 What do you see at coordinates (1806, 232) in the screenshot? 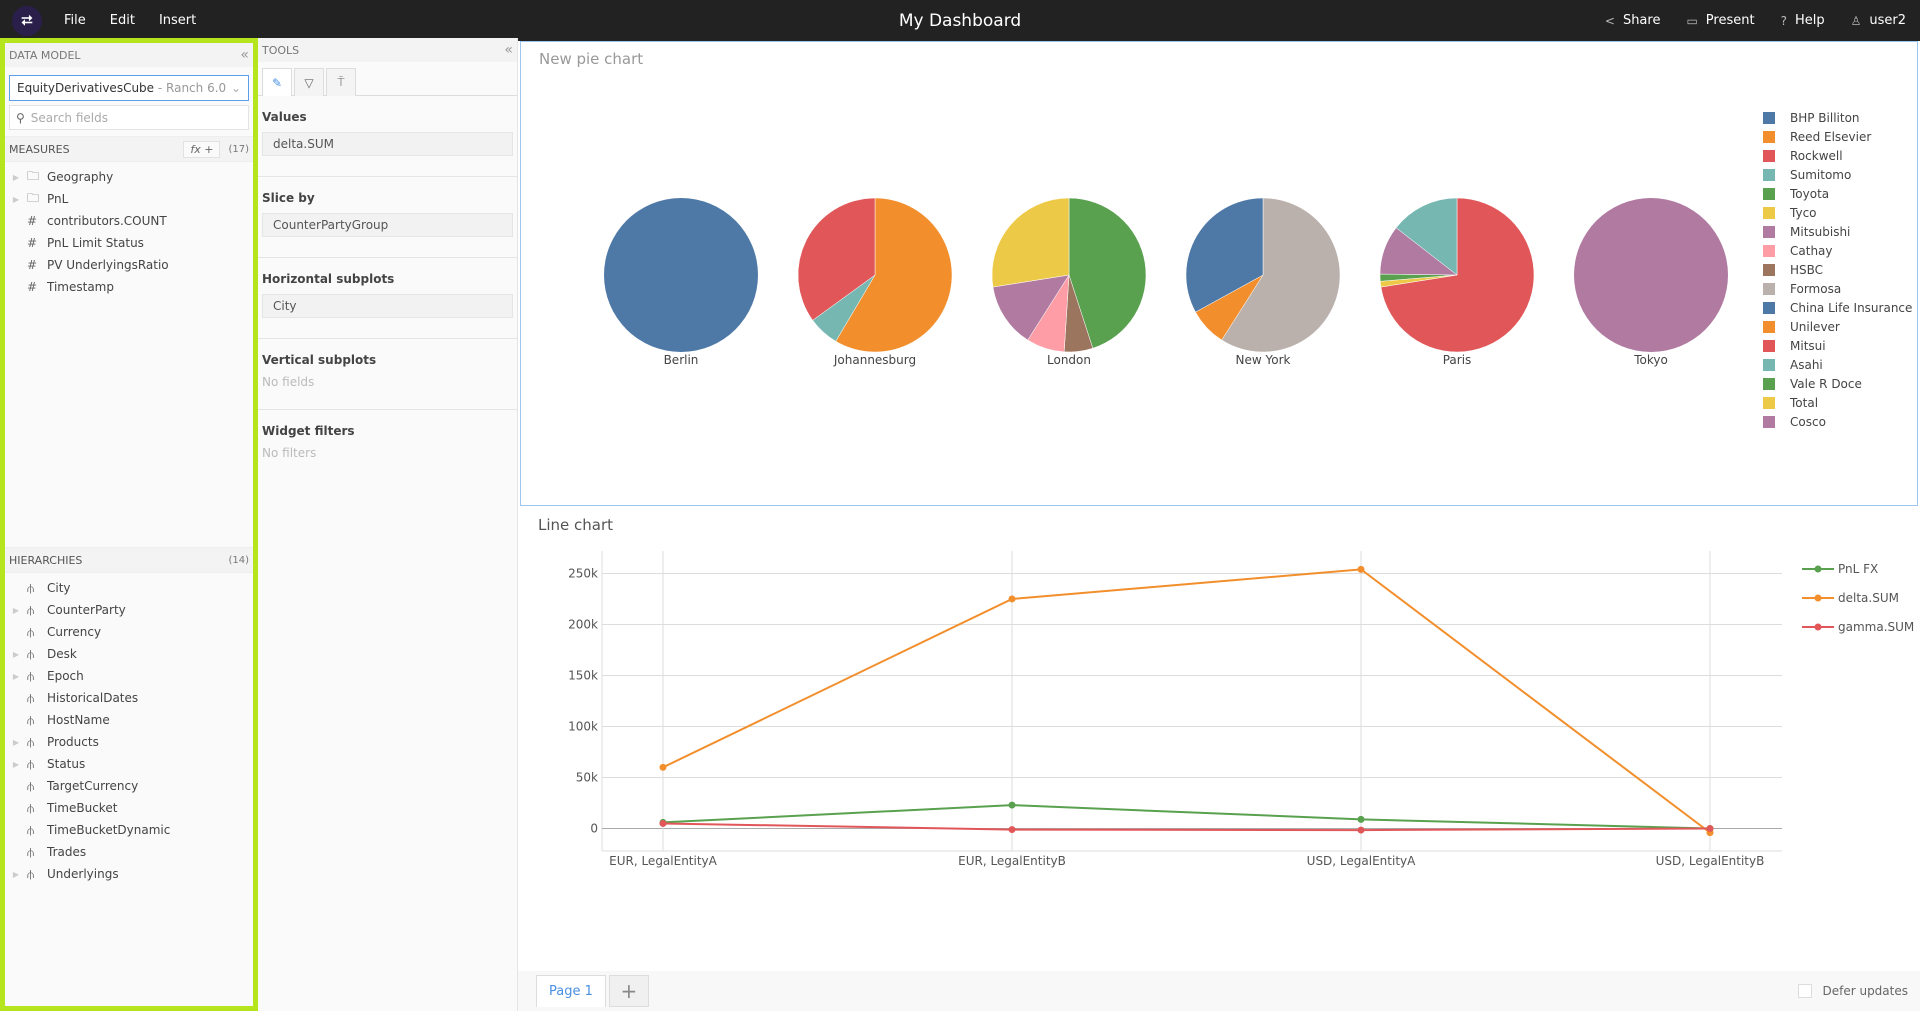
I see `legend-item: Mitsubishi` at bounding box center [1806, 232].